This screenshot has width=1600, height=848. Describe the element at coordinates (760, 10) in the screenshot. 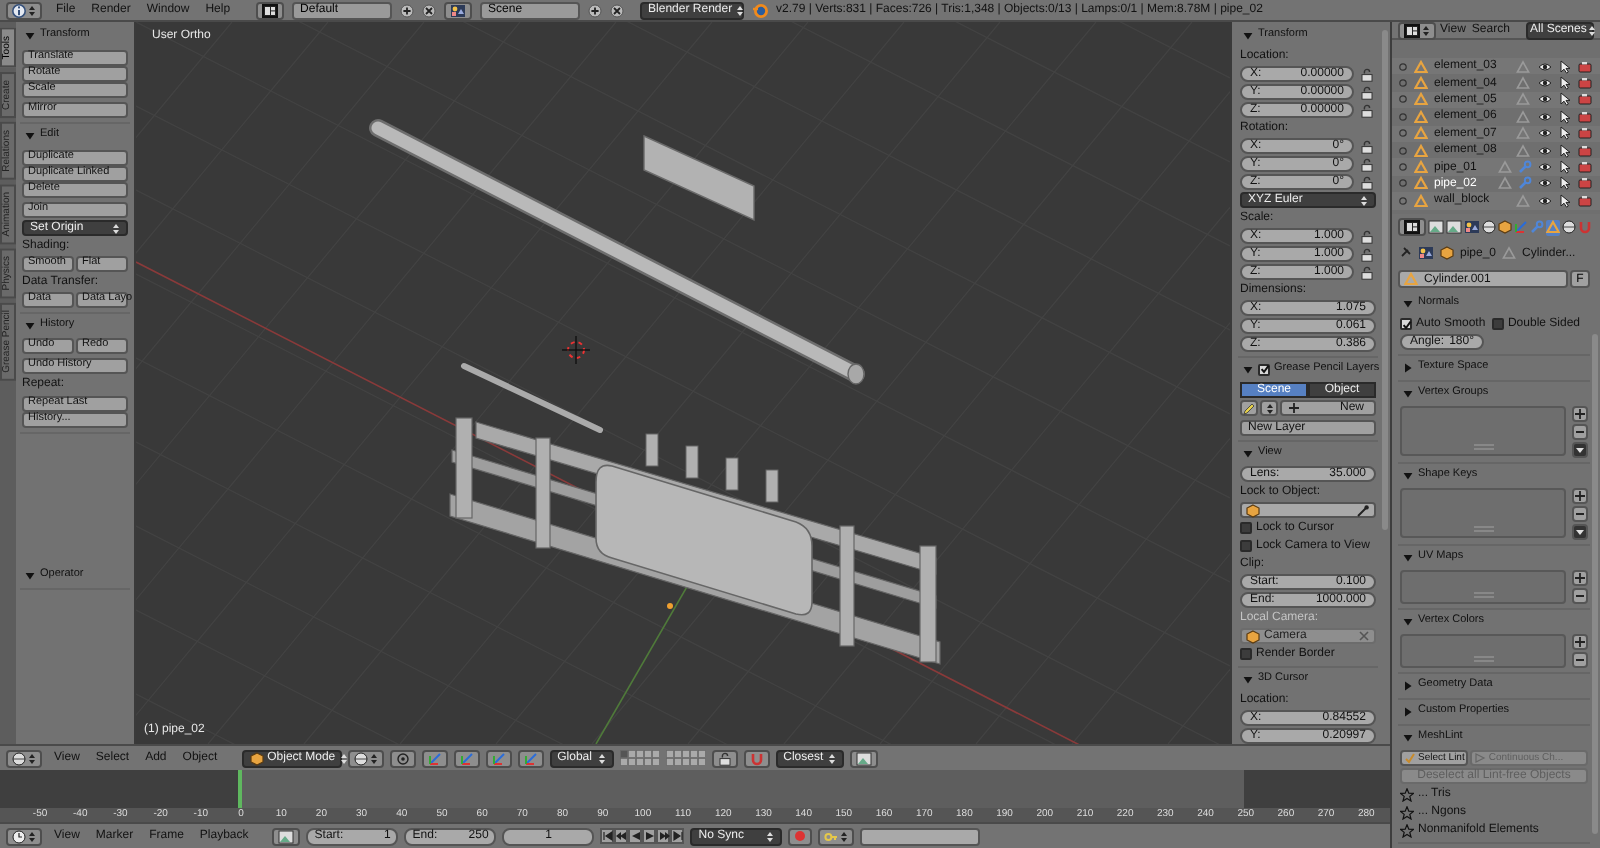

I see `logo-icon` at that location.